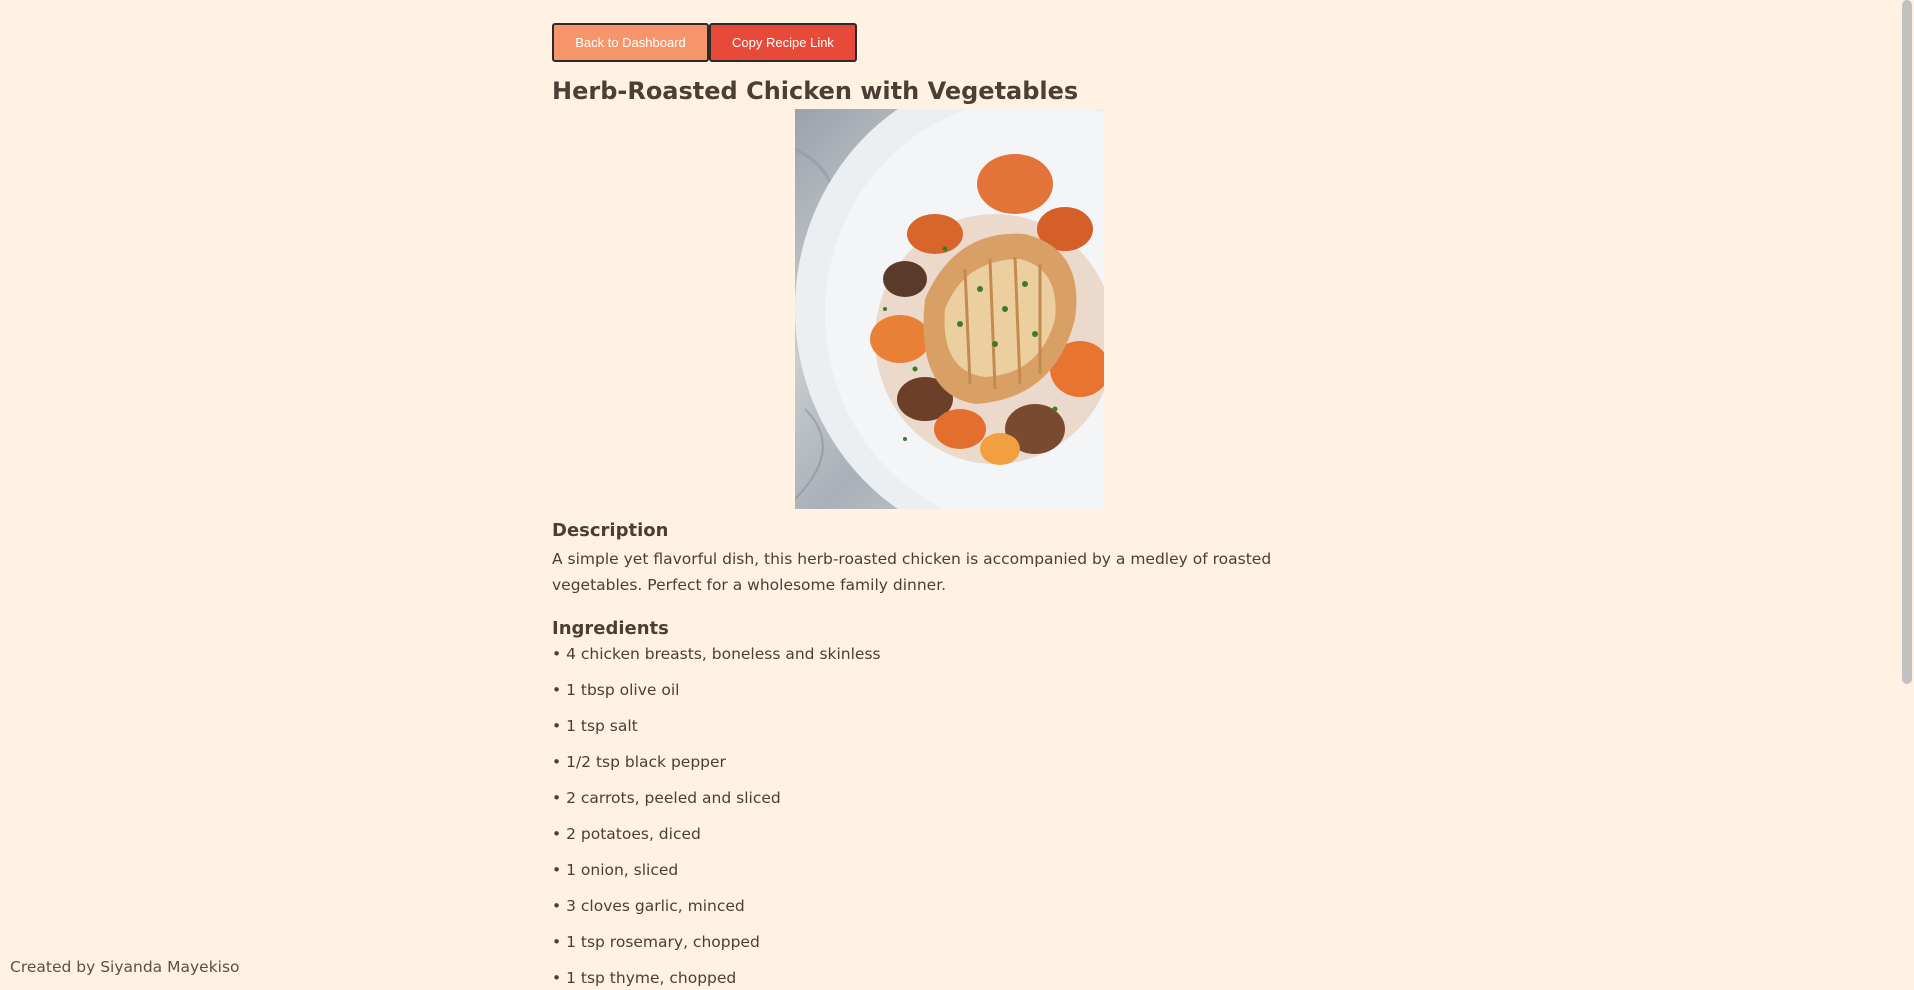 This screenshot has height=990, width=1914. What do you see at coordinates (610, 530) in the screenshot?
I see `description-heading: Description` at bounding box center [610, 530].